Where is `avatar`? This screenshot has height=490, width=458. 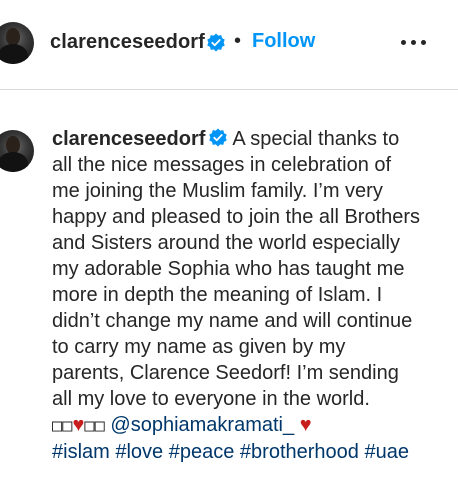 avatar is located at coordinates (17, 43).